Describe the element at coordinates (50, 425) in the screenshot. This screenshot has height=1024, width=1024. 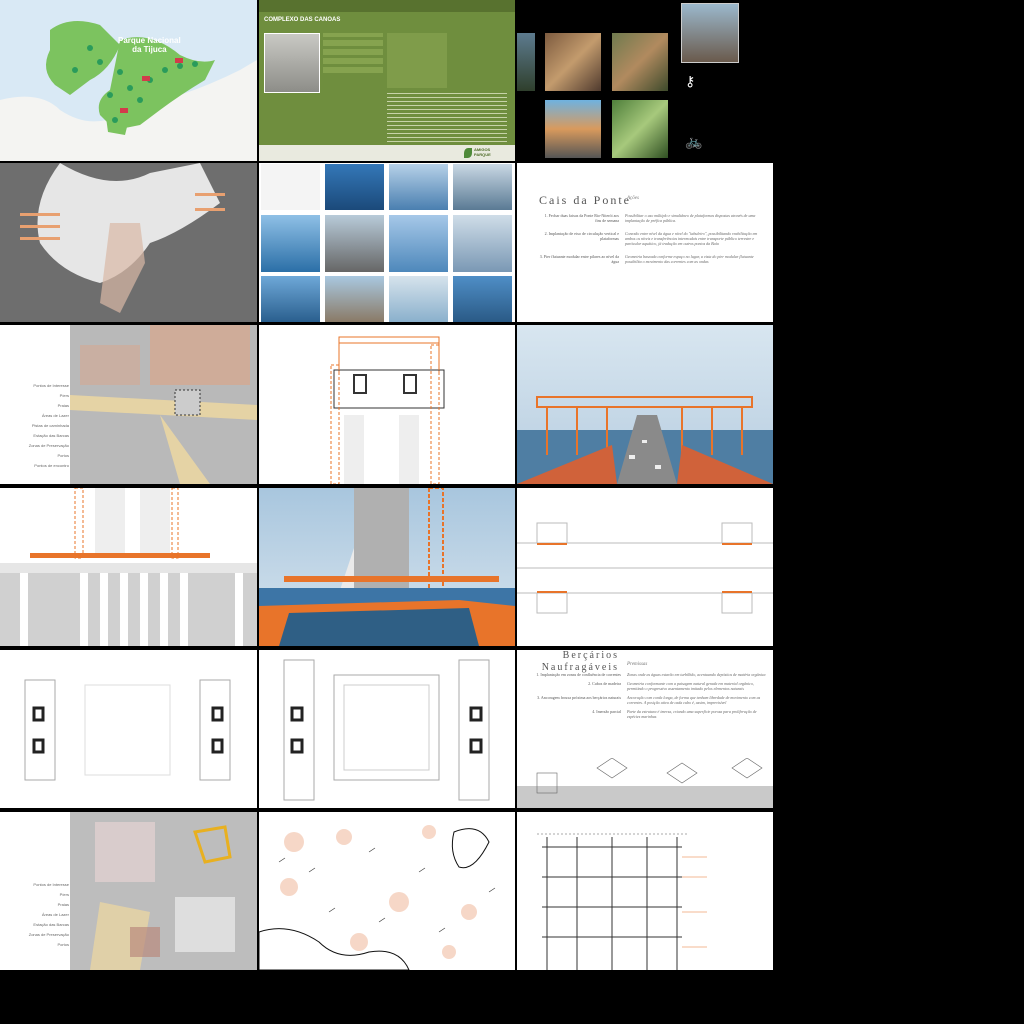
I see `legend-item: Pistas de caminhada` at that location.